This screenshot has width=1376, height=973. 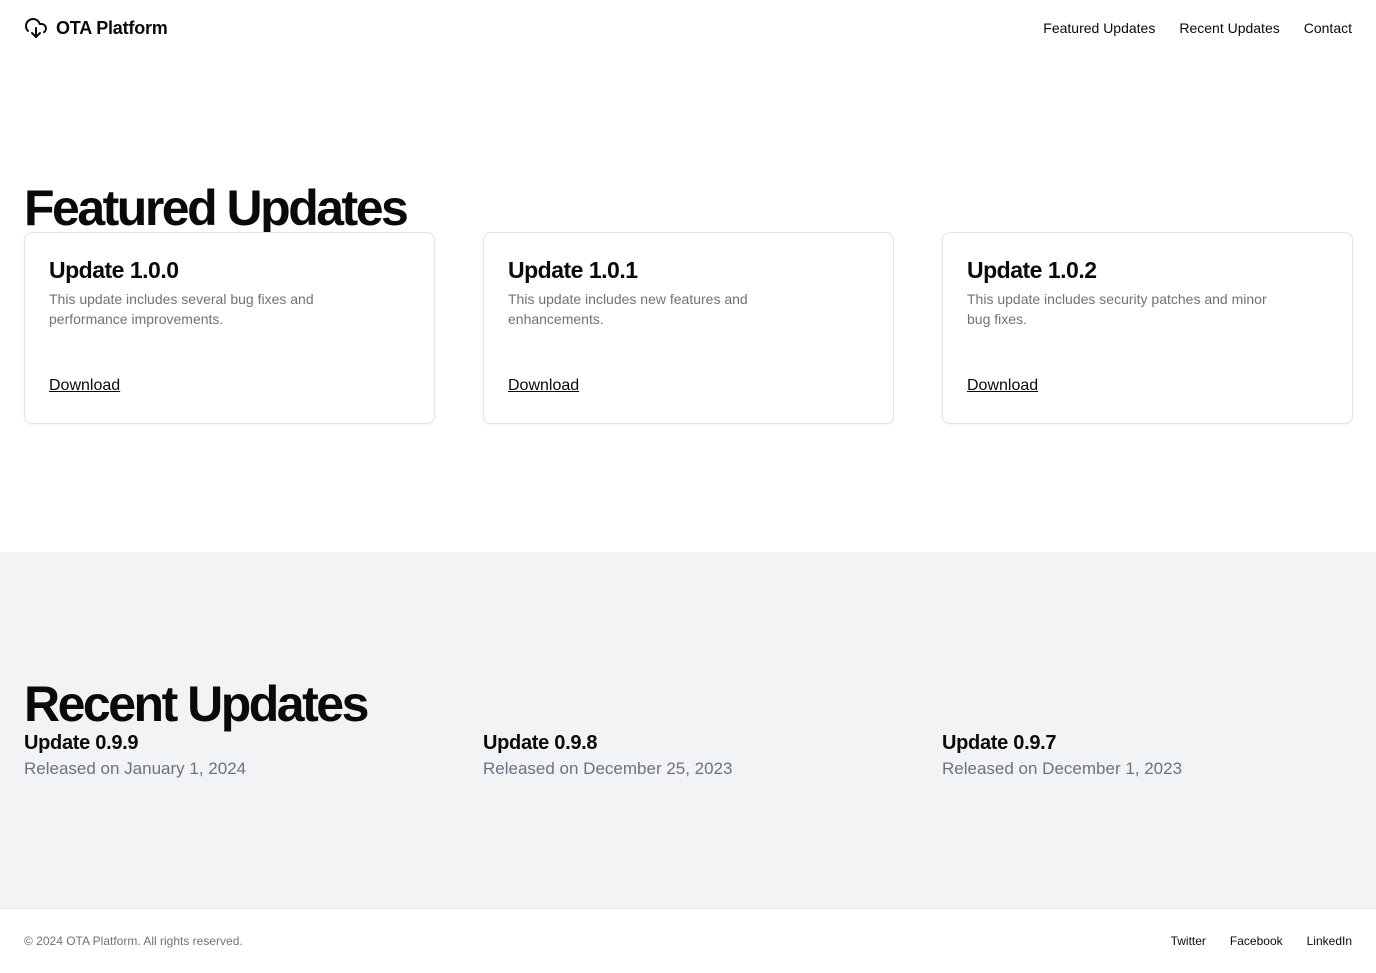 What do you see at coordinates (573, 270) in the screenshot?
I see `card-title: Update 1.0.1` at bounding box center [573, 270].